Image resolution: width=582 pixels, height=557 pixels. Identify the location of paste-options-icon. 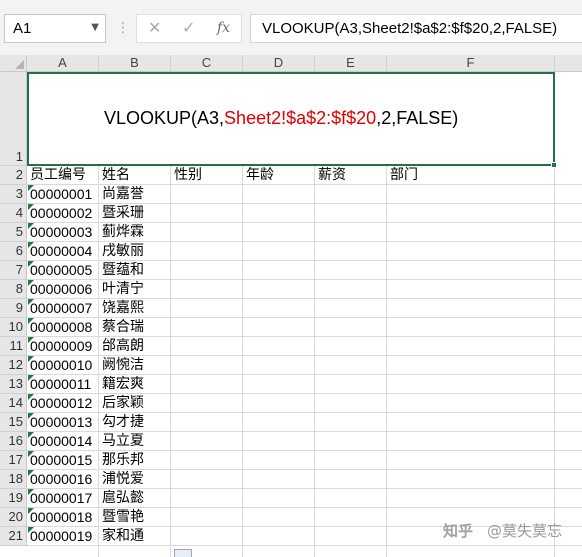
(183, 553).